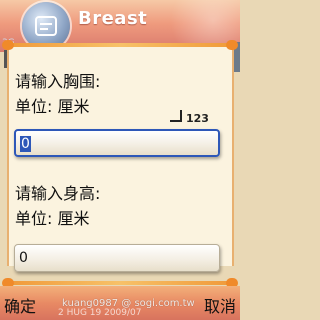 The image size is (320, 320). I want to click on cancel-softkey: 取消, so click(220, 305).